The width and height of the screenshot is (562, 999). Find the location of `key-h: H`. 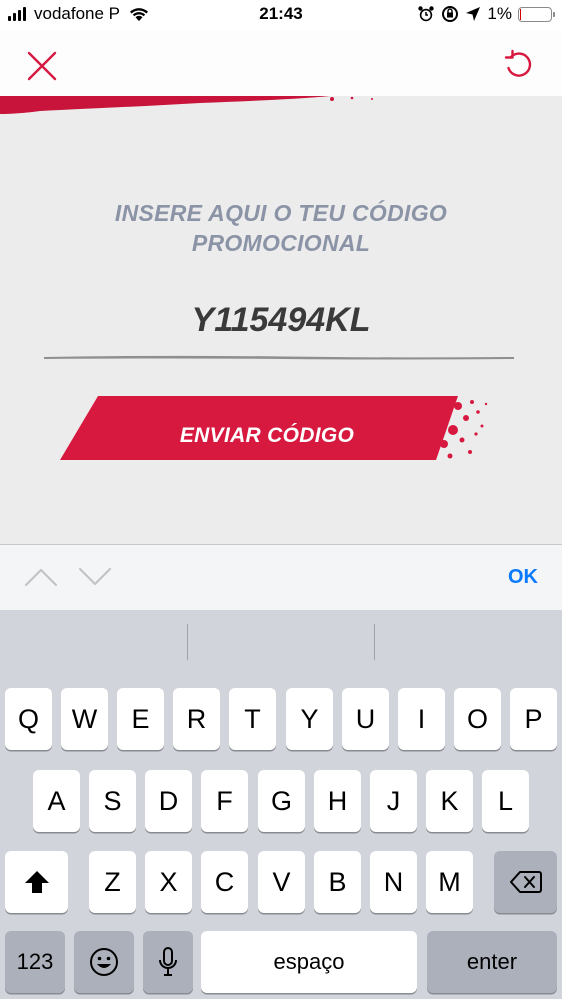

key-h: H is located at coordinates (337, 801).